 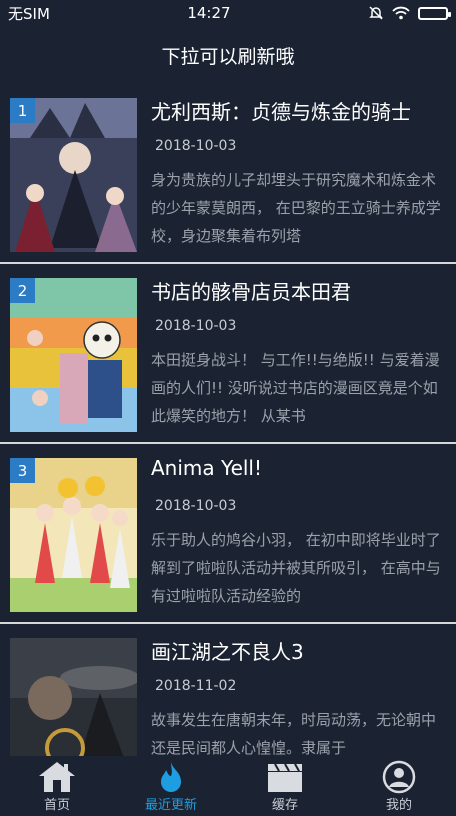 What do you see at coordinates (22, 290) in the screenshot?
I see `rank-badge: 2` at bounding box center [22, 290].